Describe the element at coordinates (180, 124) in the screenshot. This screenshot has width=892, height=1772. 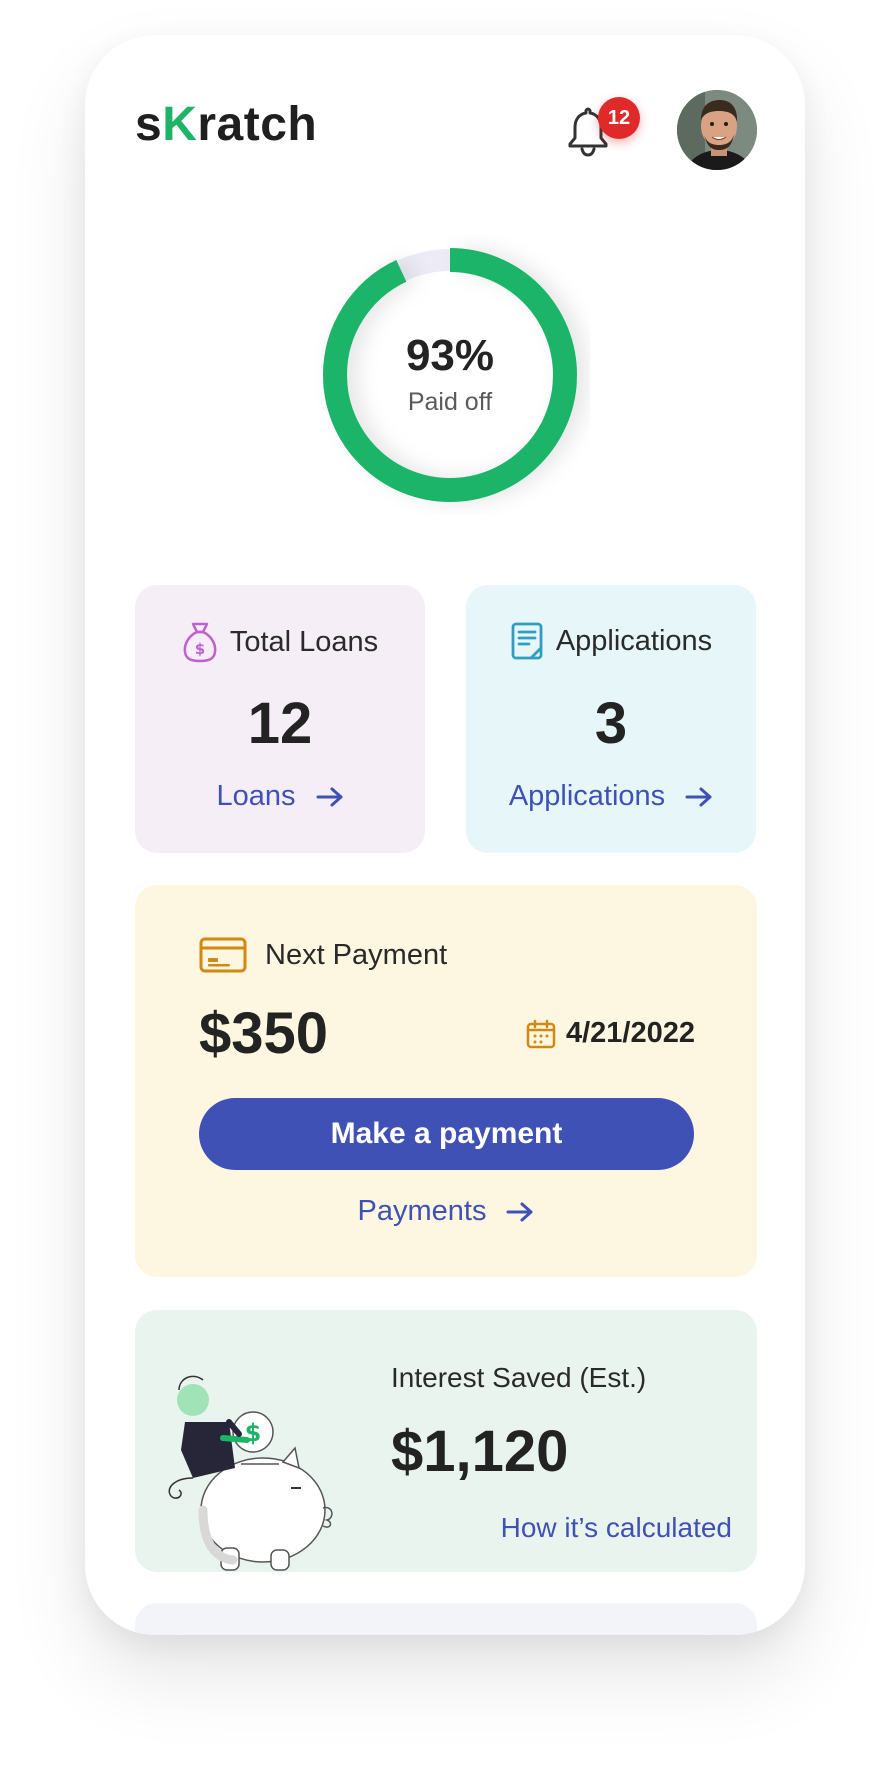
I see `logo-k: K` at that location.